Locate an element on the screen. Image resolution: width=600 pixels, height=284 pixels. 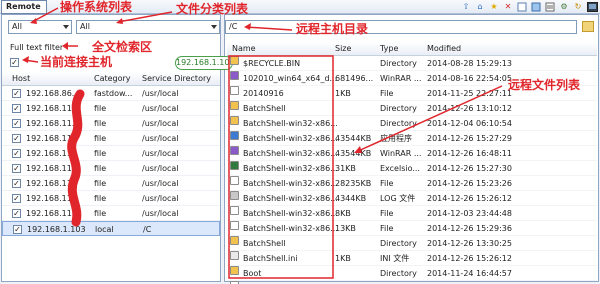
file-type: 应用程序 is located at coordinates (396, 138).